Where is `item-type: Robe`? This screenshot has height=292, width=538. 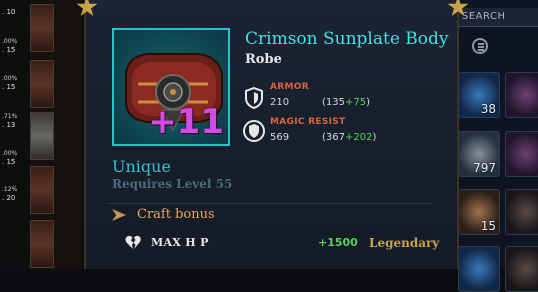 item-type: Robe is located at coordinates (263, 59).